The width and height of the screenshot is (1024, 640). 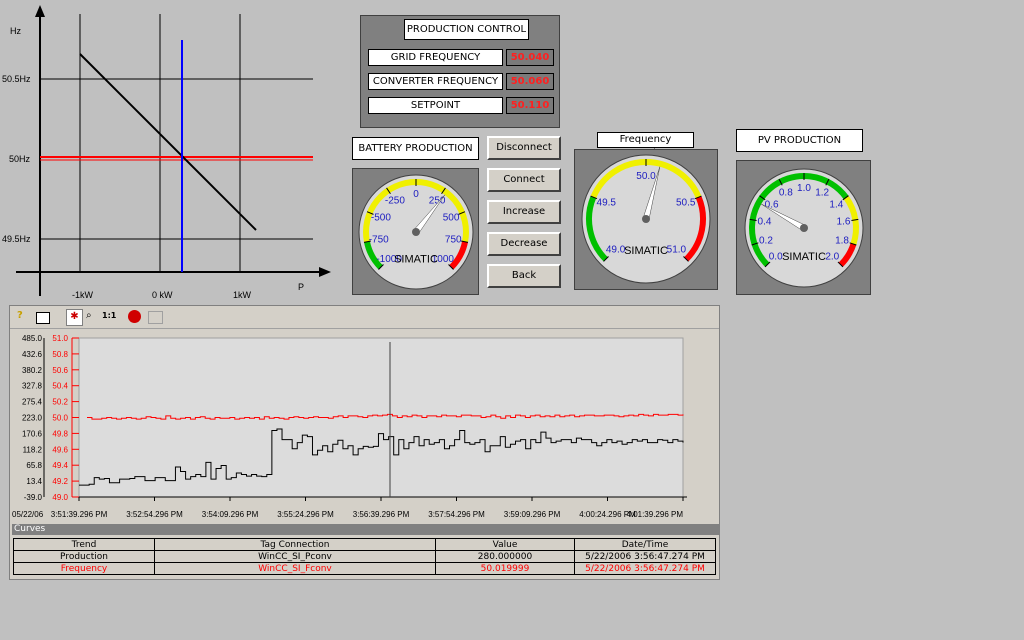 I want to click on battery-gauge-tick-label: 0, so click(x=416, y=194).